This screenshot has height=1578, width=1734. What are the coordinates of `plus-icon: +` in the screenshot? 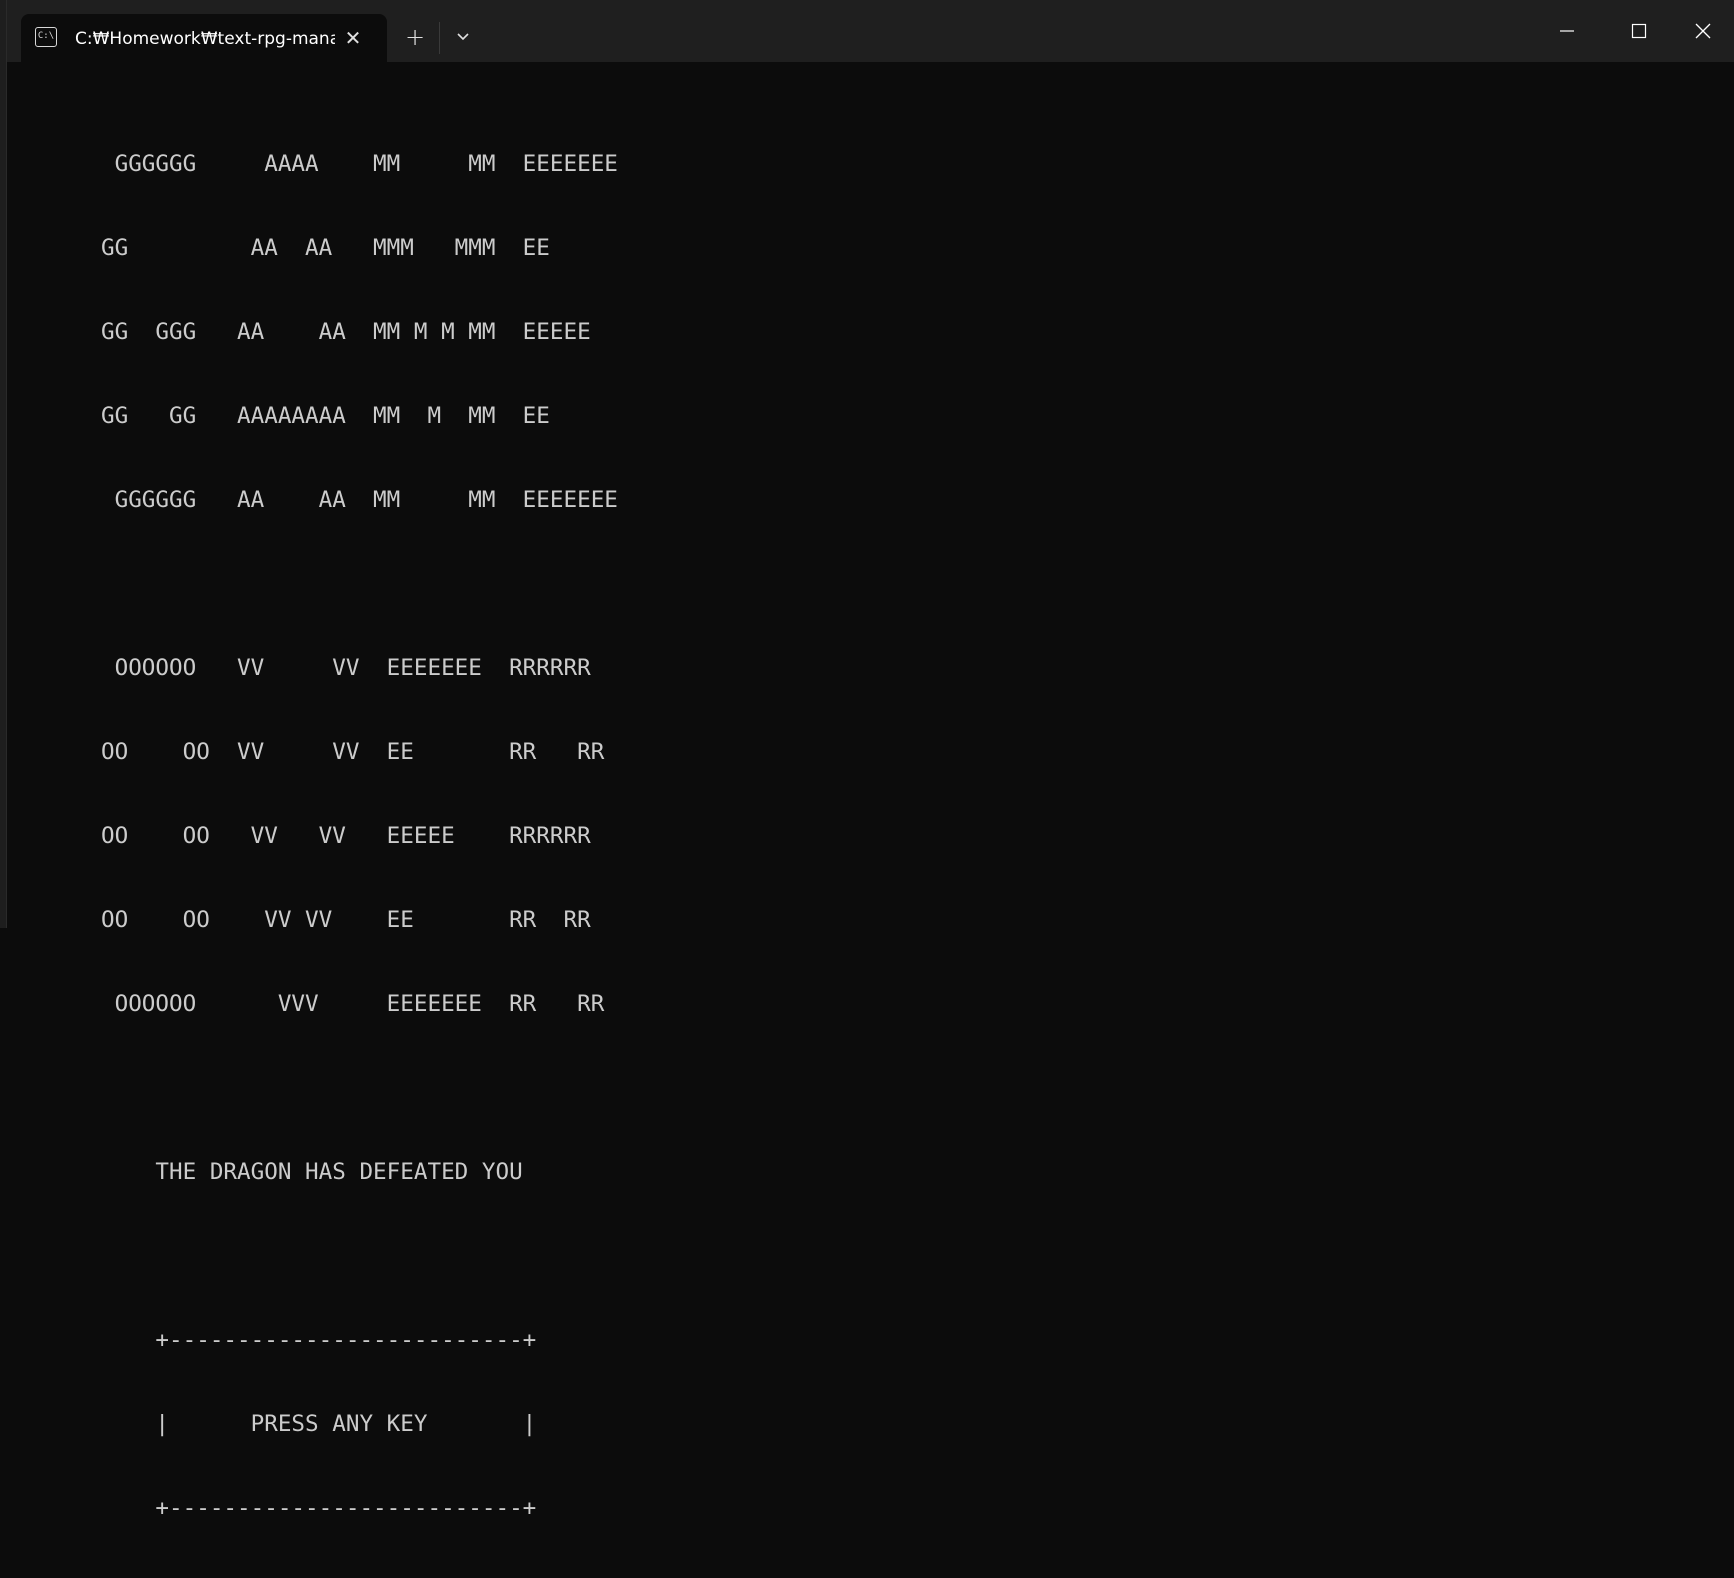 It's located at (415, 37).